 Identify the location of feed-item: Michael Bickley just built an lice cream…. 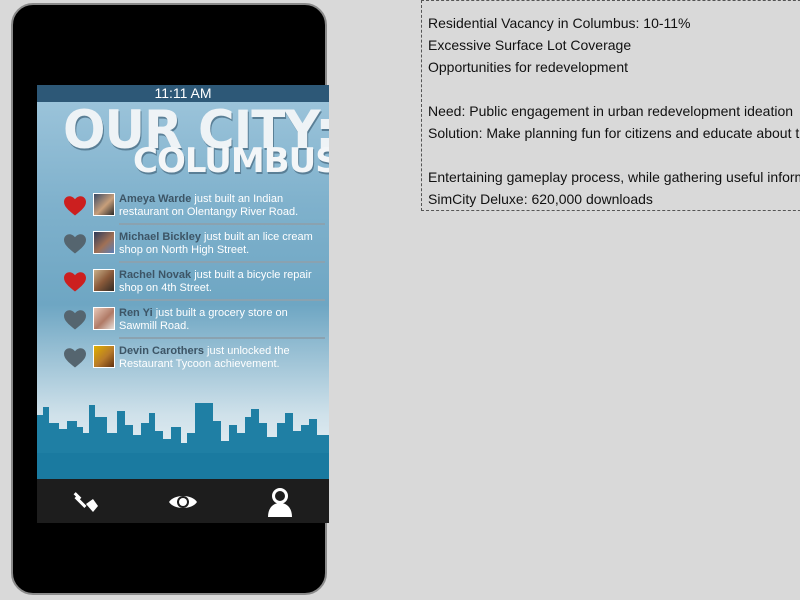
(194, 245).